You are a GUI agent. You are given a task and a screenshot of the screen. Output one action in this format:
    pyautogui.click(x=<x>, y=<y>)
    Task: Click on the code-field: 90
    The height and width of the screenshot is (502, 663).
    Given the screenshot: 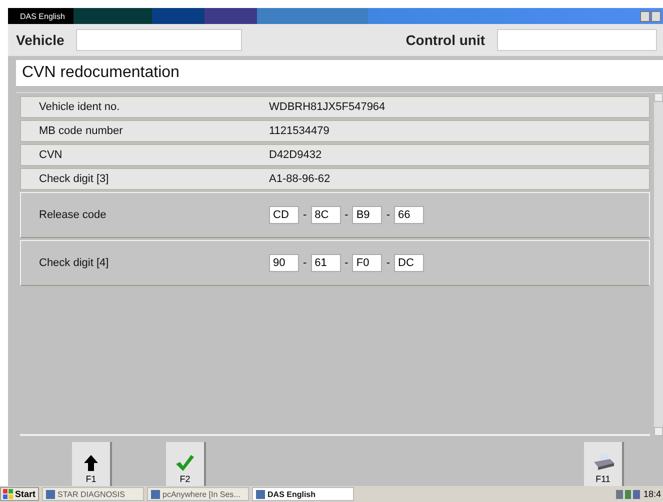 What is the action you would take?
    pyautogui.click(x=284, y=263)
    